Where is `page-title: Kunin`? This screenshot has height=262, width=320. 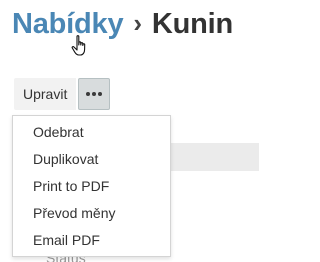
page-title: Kunin is located at coordinates (192, 23).